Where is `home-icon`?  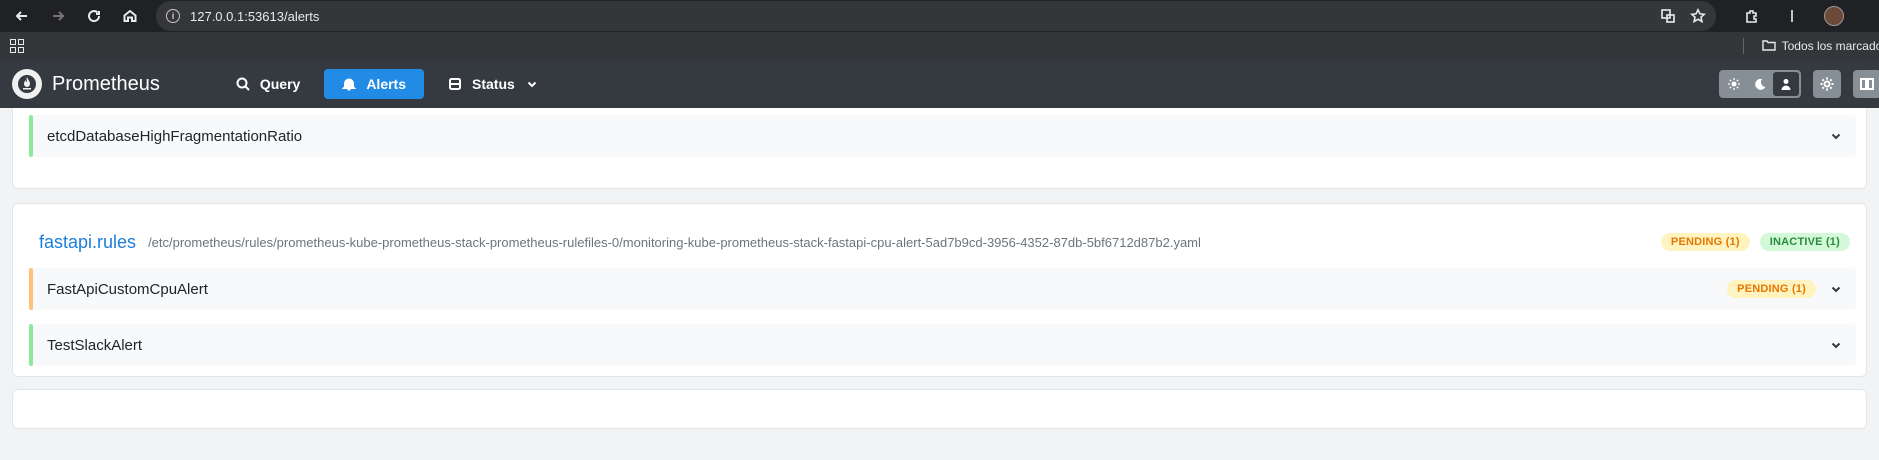
home-icon is located at coordinates (130, 15).